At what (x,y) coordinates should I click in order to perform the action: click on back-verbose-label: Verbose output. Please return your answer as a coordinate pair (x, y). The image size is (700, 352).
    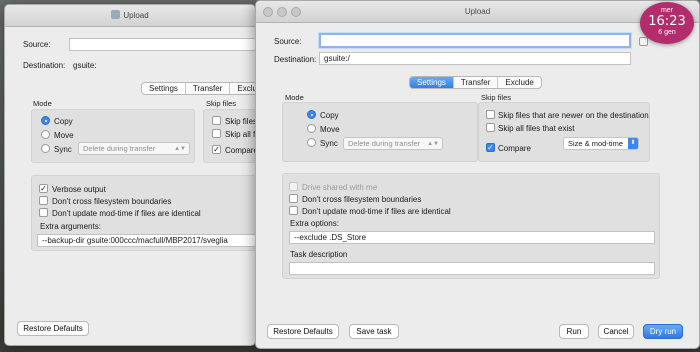
    Looking at the image, I should click on (79, 189).